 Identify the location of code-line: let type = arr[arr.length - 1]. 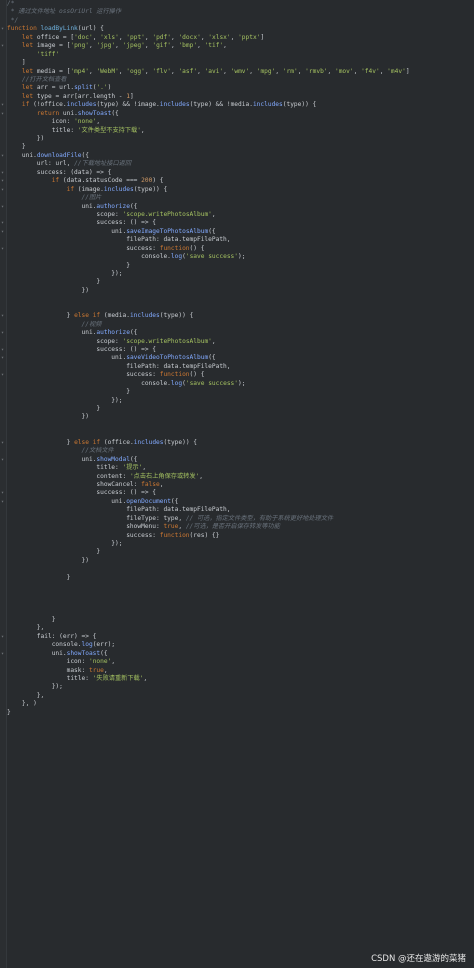
(240, 97).